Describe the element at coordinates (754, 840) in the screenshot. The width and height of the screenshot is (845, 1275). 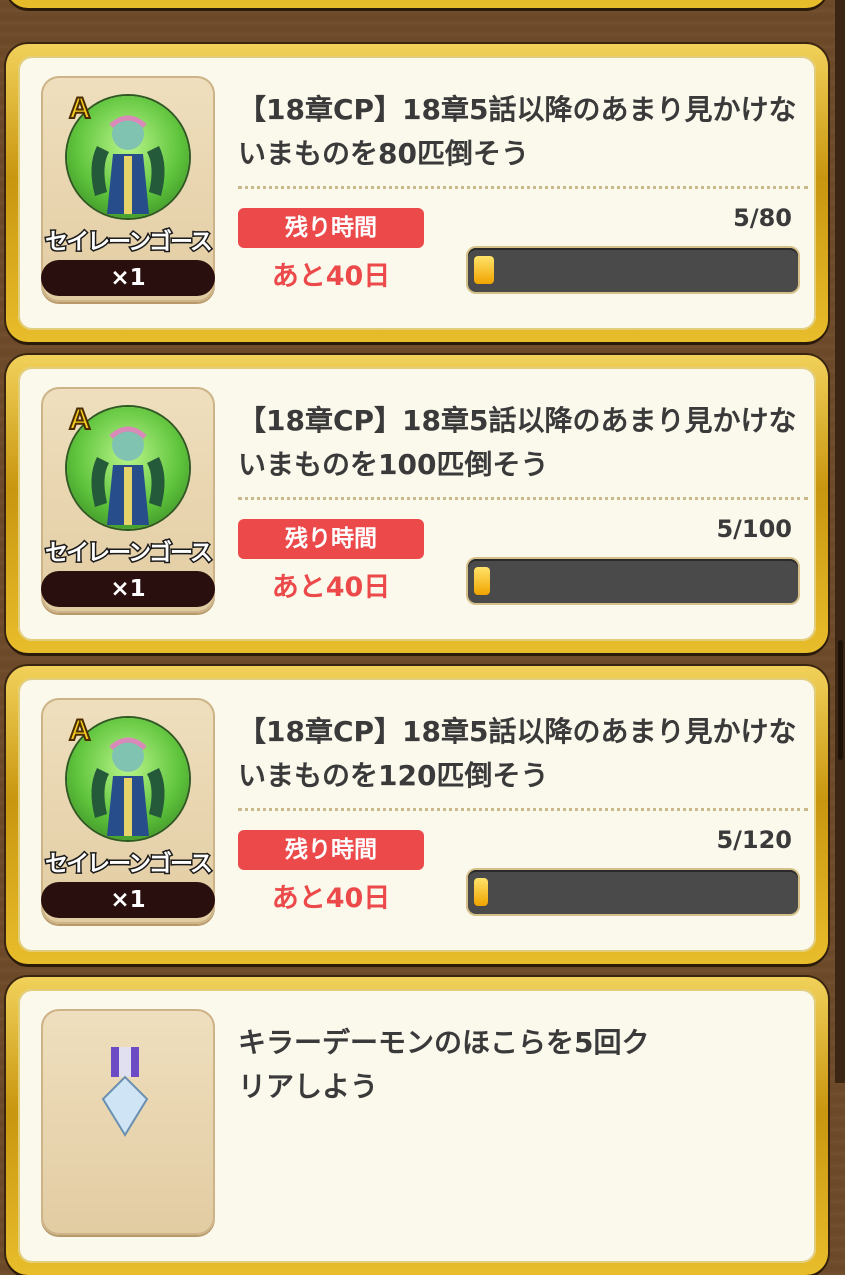
I see `progress-count: 5/120` at that location.